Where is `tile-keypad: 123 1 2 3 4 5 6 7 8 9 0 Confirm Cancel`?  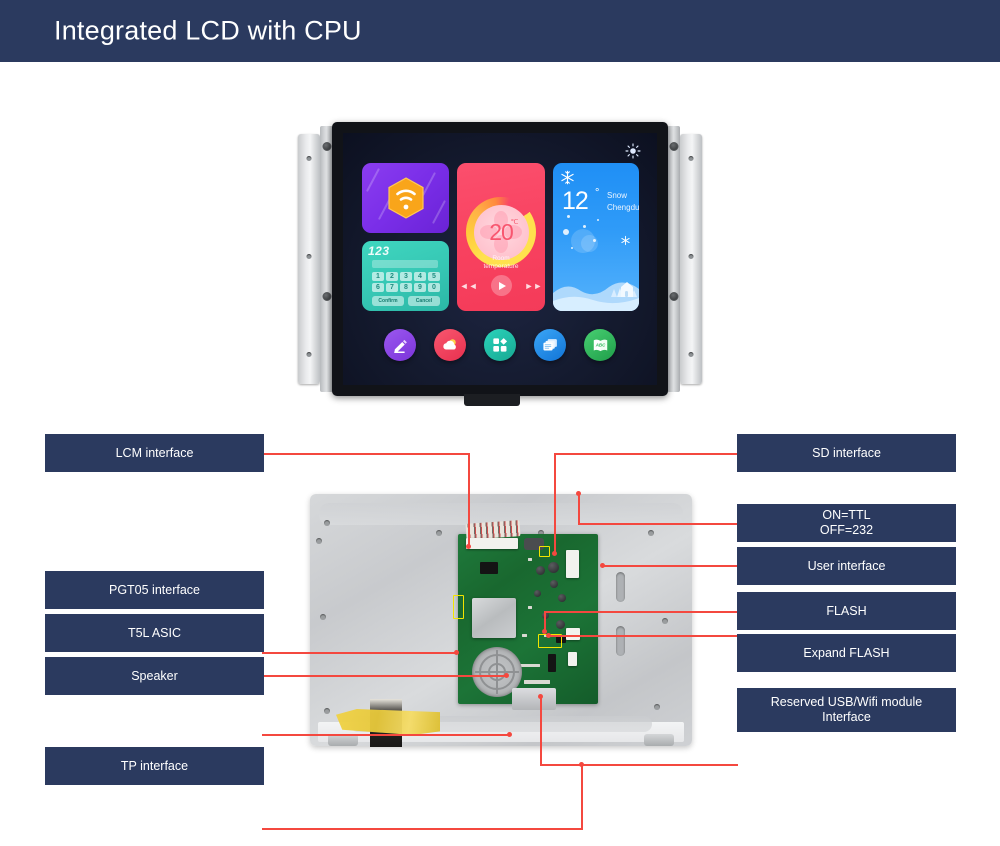
tile-keypad: 123 1 2 3 4 5 6 7 8 9 0 Confirm Cancel is located at coordinates (405, 276).